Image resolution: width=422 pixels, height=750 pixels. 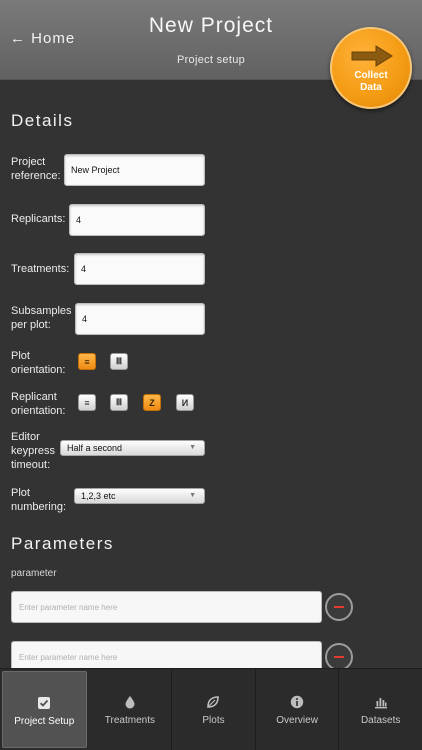 What do you see at coordinates (39, 500) in the screenshot?
I see `plot-numbering-label: Plot numbering:` at bounding box center [39, 500].